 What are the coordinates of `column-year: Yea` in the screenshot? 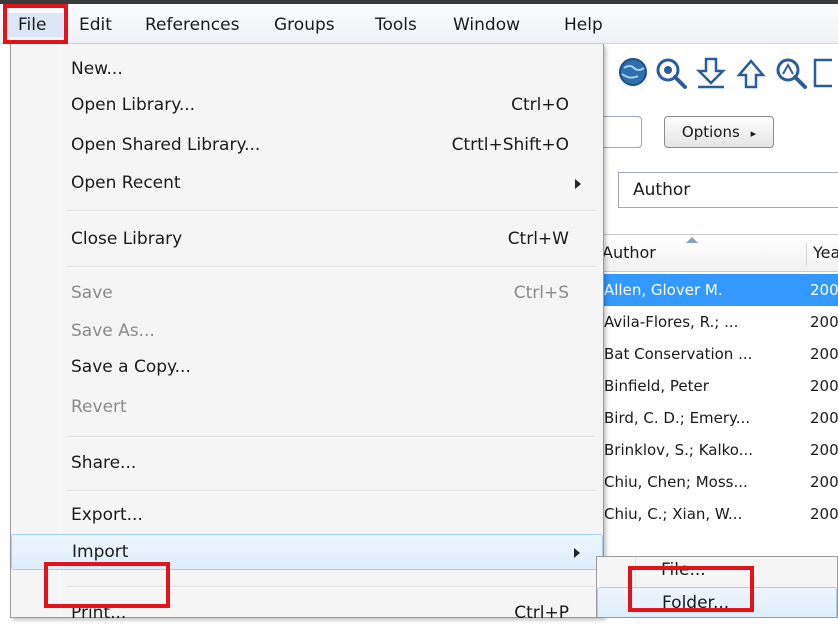 It's located at (822, 254).